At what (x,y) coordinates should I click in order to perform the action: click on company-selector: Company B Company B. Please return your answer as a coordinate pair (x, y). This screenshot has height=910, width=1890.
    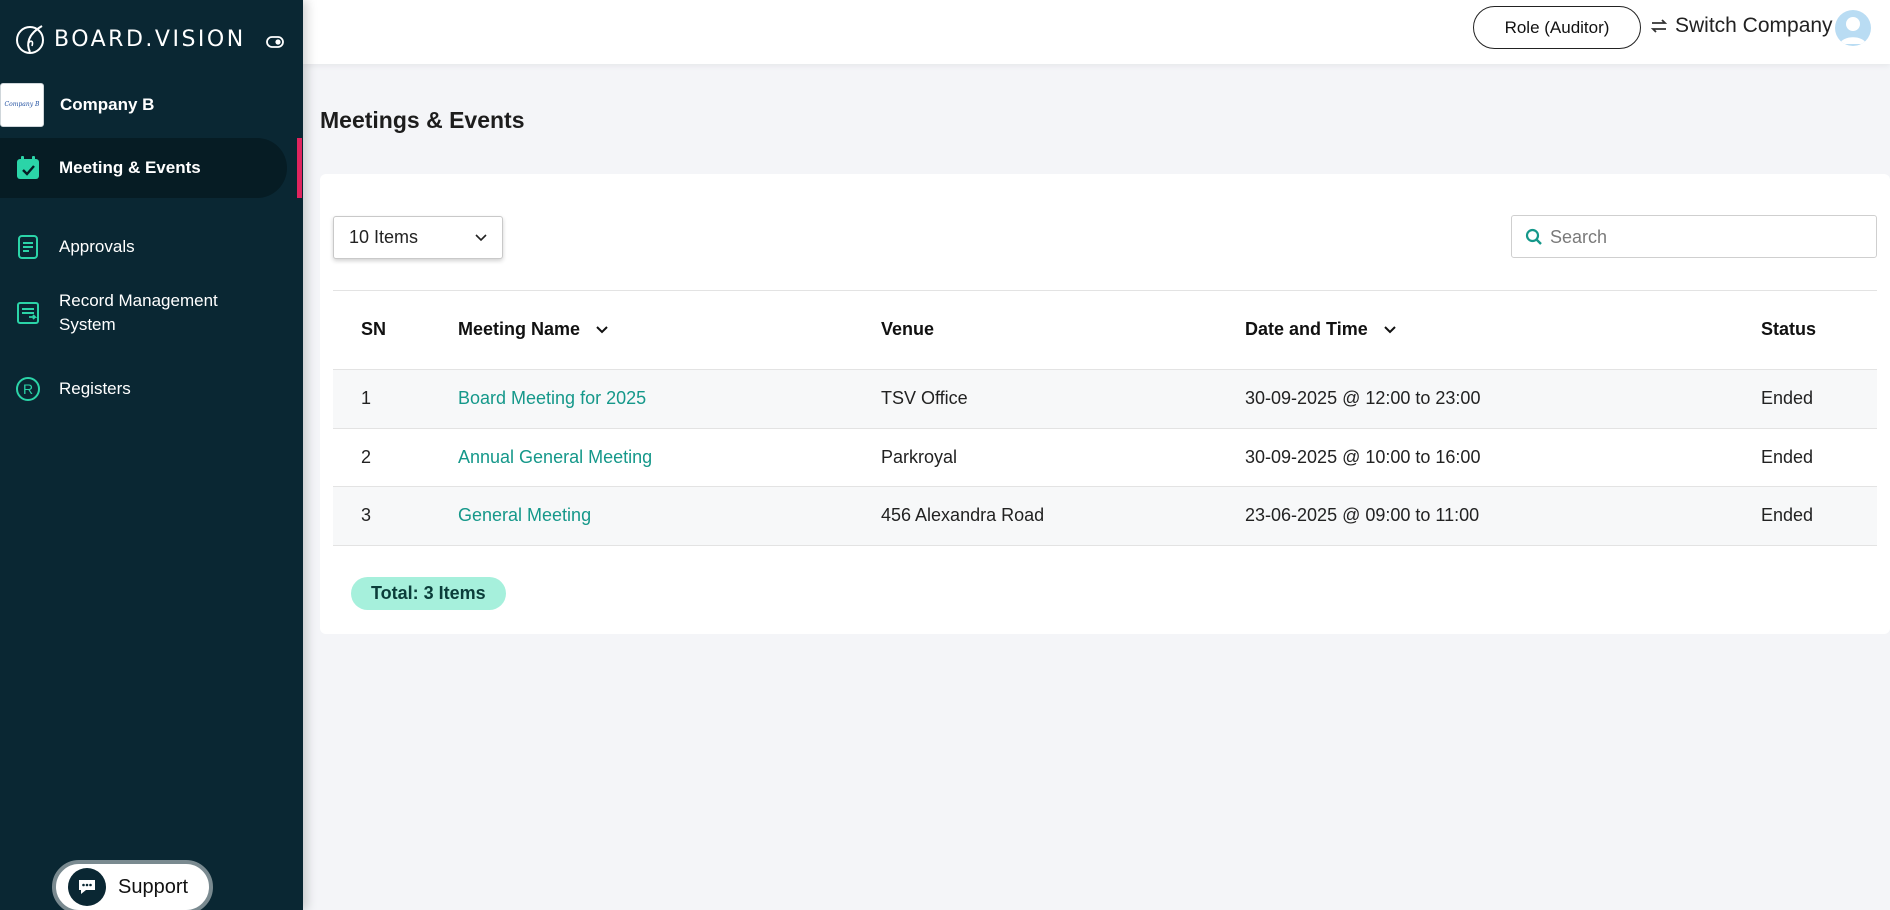
    Looking at the image, I should click on (77, 104).